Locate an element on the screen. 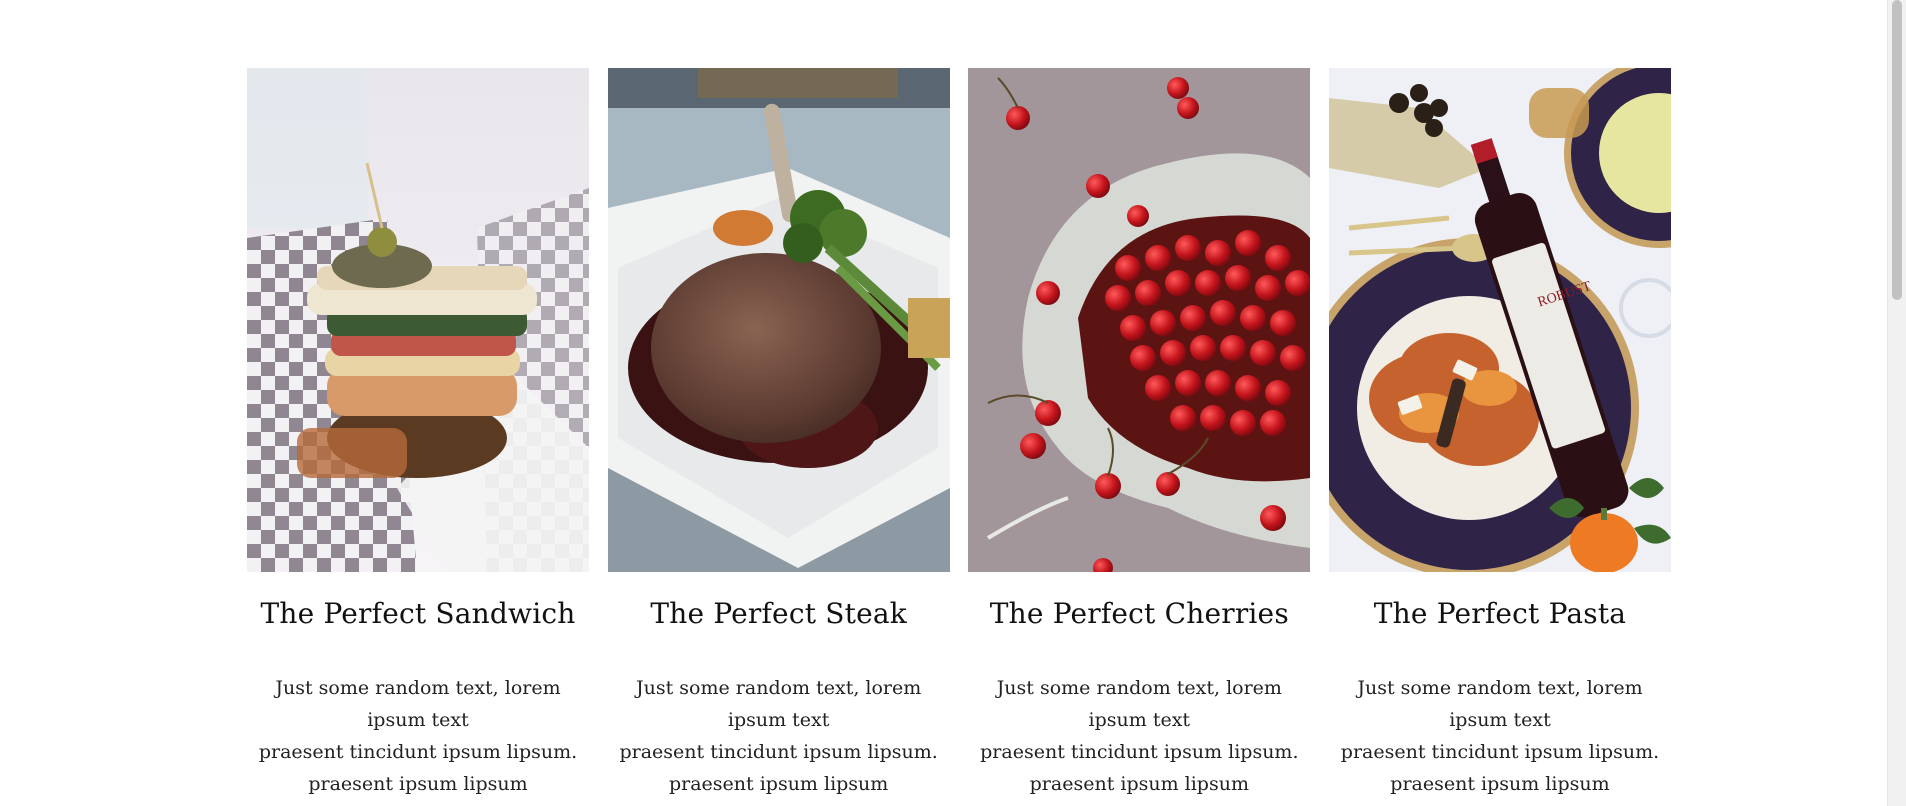 The height and width of the screenshot is (806, 1906). cherries-illustration is located at coordinates (1139, 320).